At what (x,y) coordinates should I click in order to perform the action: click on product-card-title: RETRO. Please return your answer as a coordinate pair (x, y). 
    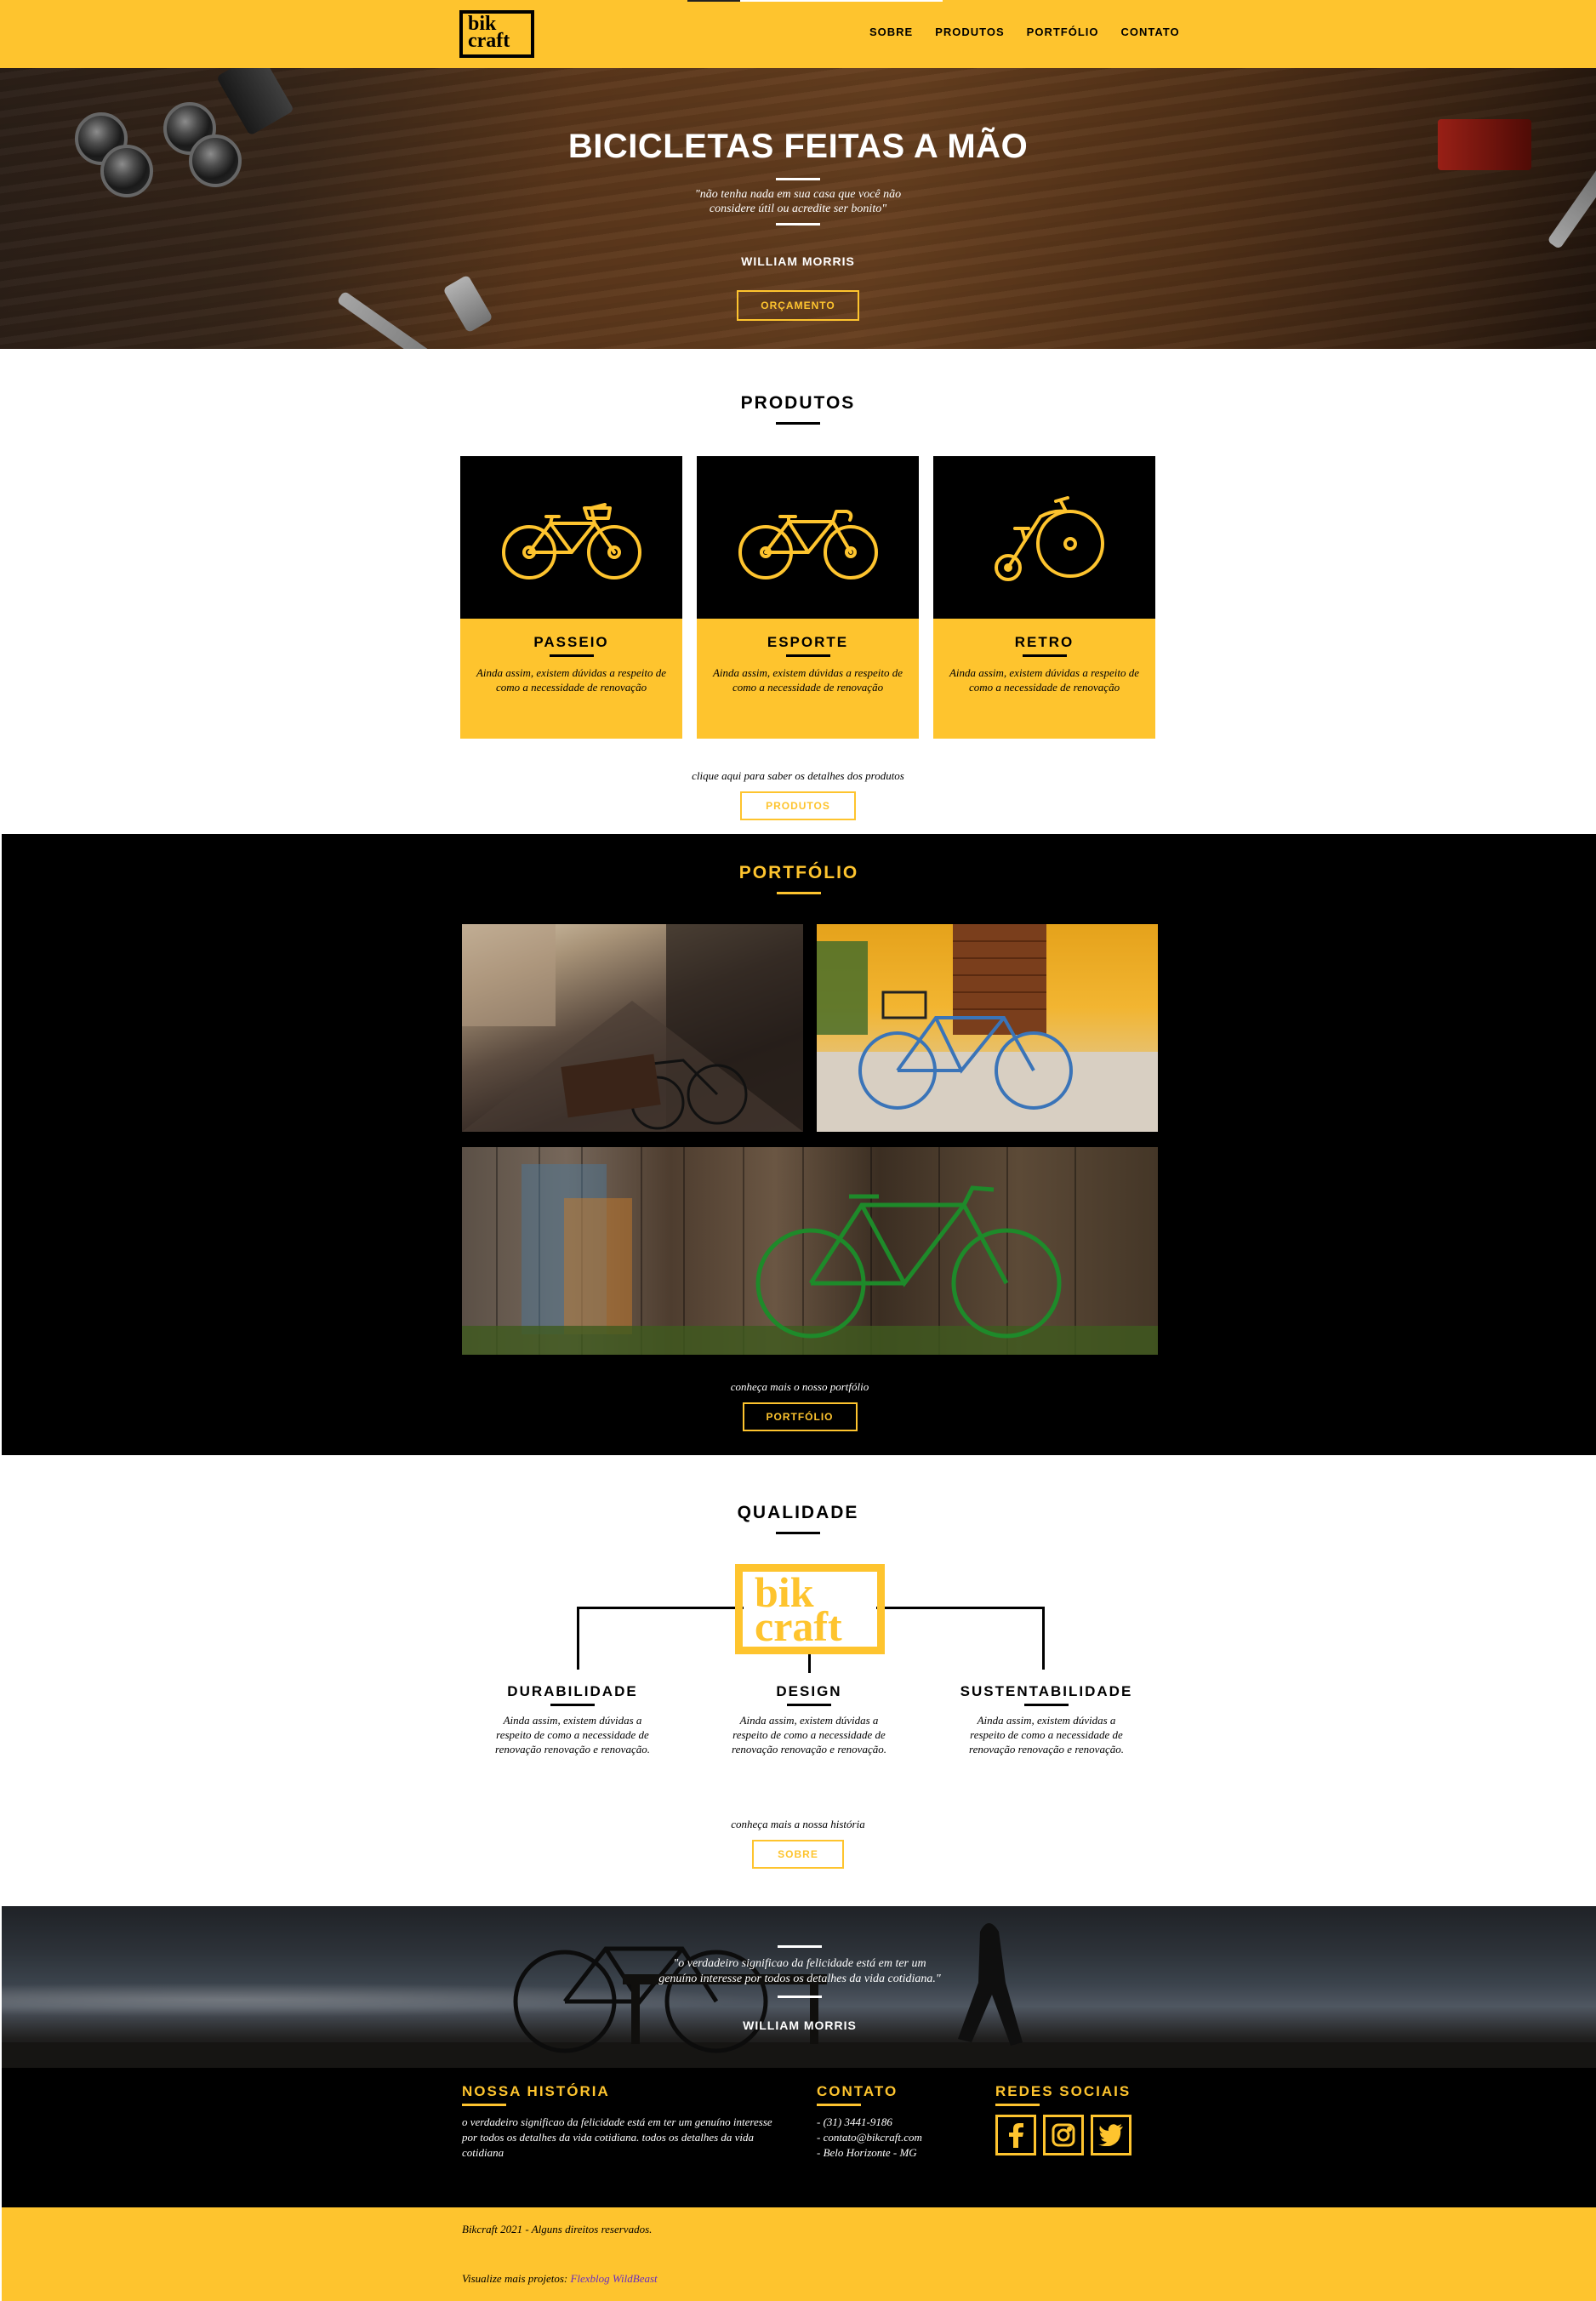
    Looking at the image, I should click on (1044, 642).